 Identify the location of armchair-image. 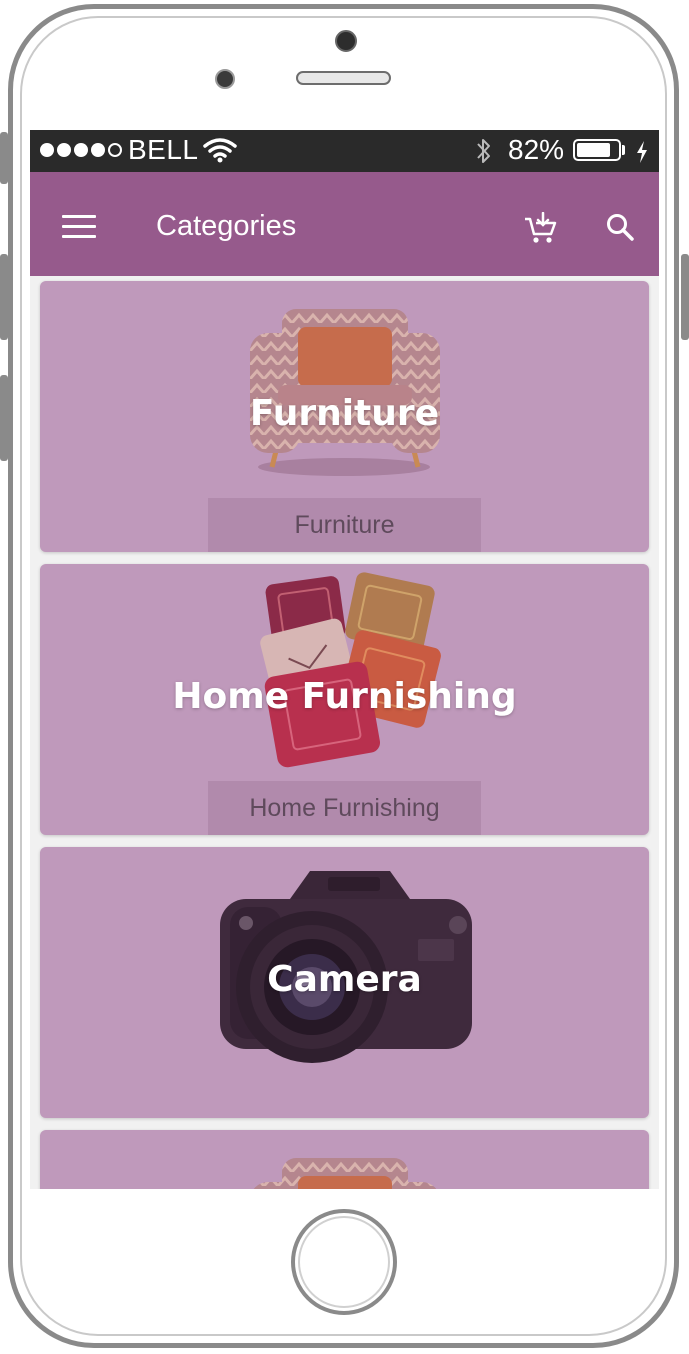
(345, 1173).